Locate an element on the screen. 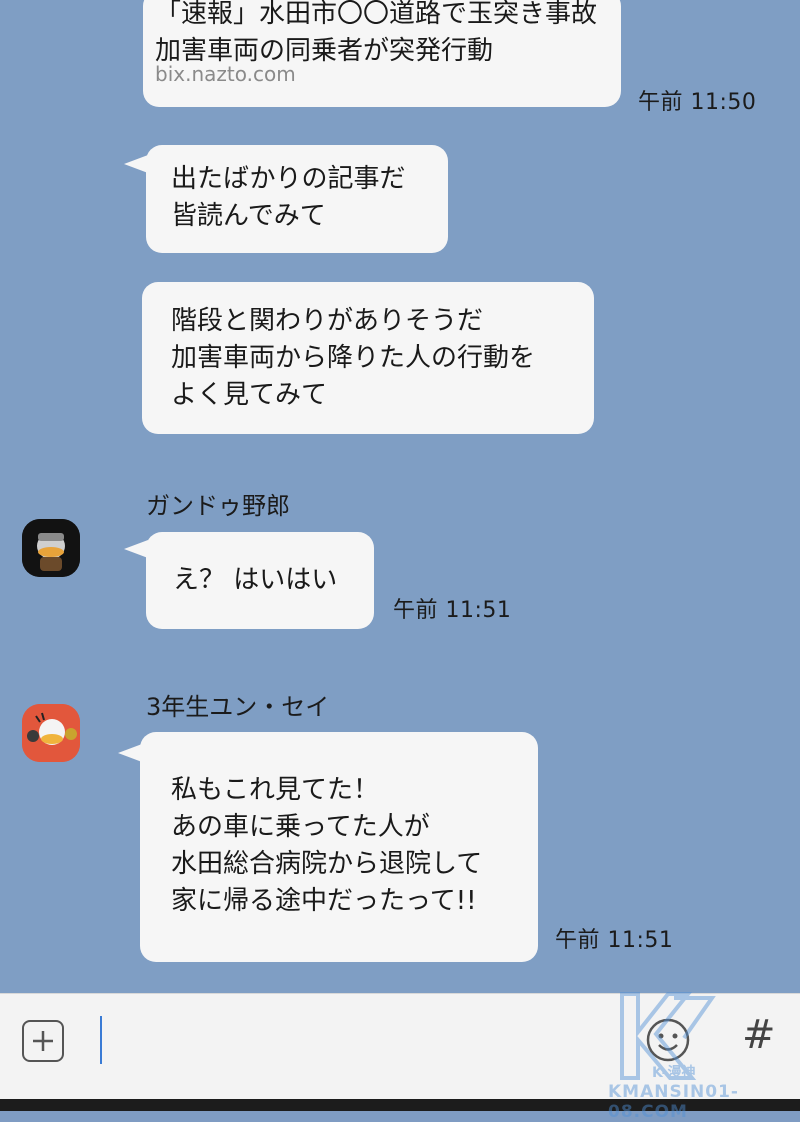  text-cursor is located at coordinates (101, 1040).